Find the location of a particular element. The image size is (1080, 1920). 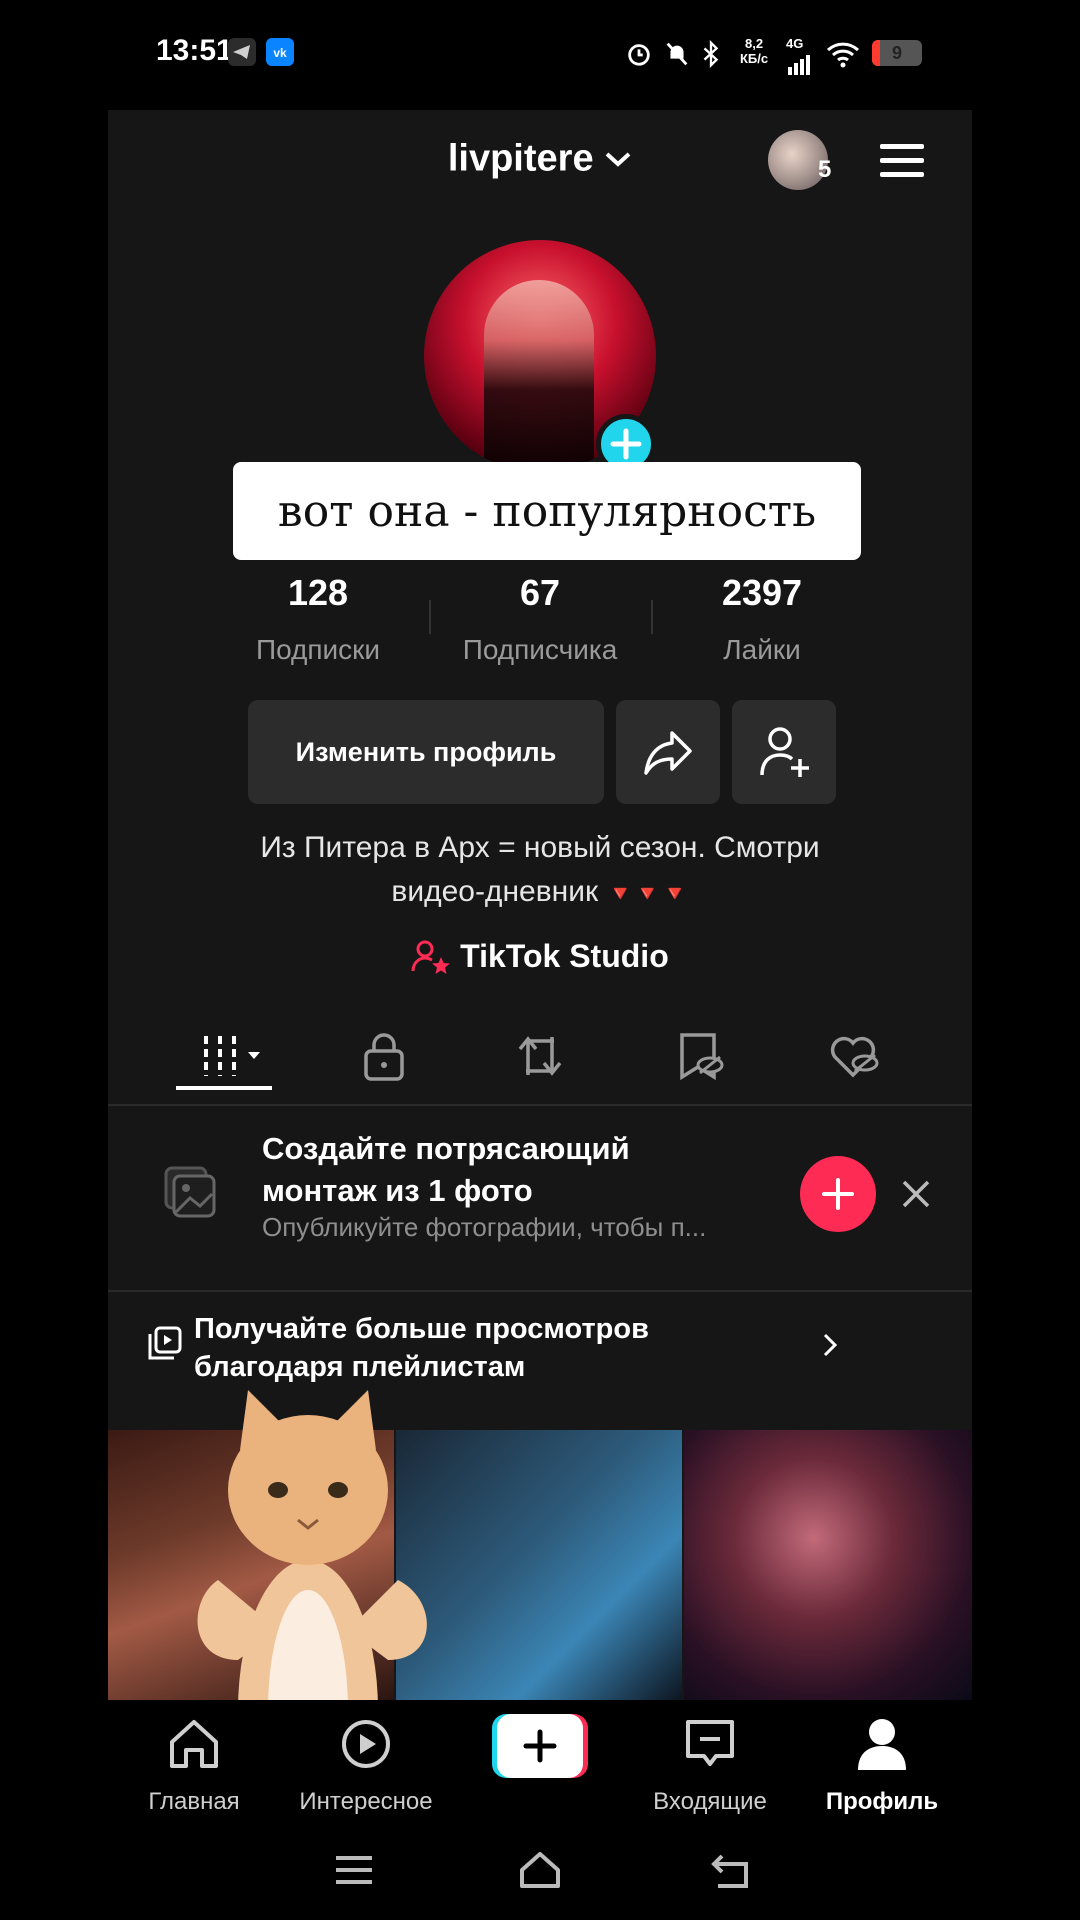

network-speed: 8,2 КБ/с is located at coordinates (754, 51).